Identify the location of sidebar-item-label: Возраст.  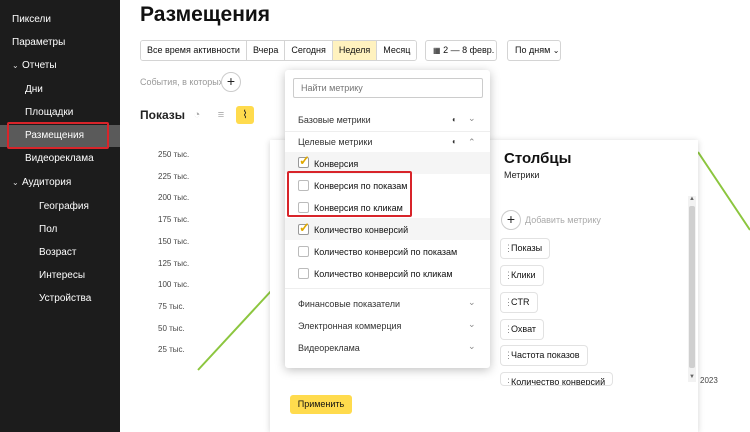
(58, 252).